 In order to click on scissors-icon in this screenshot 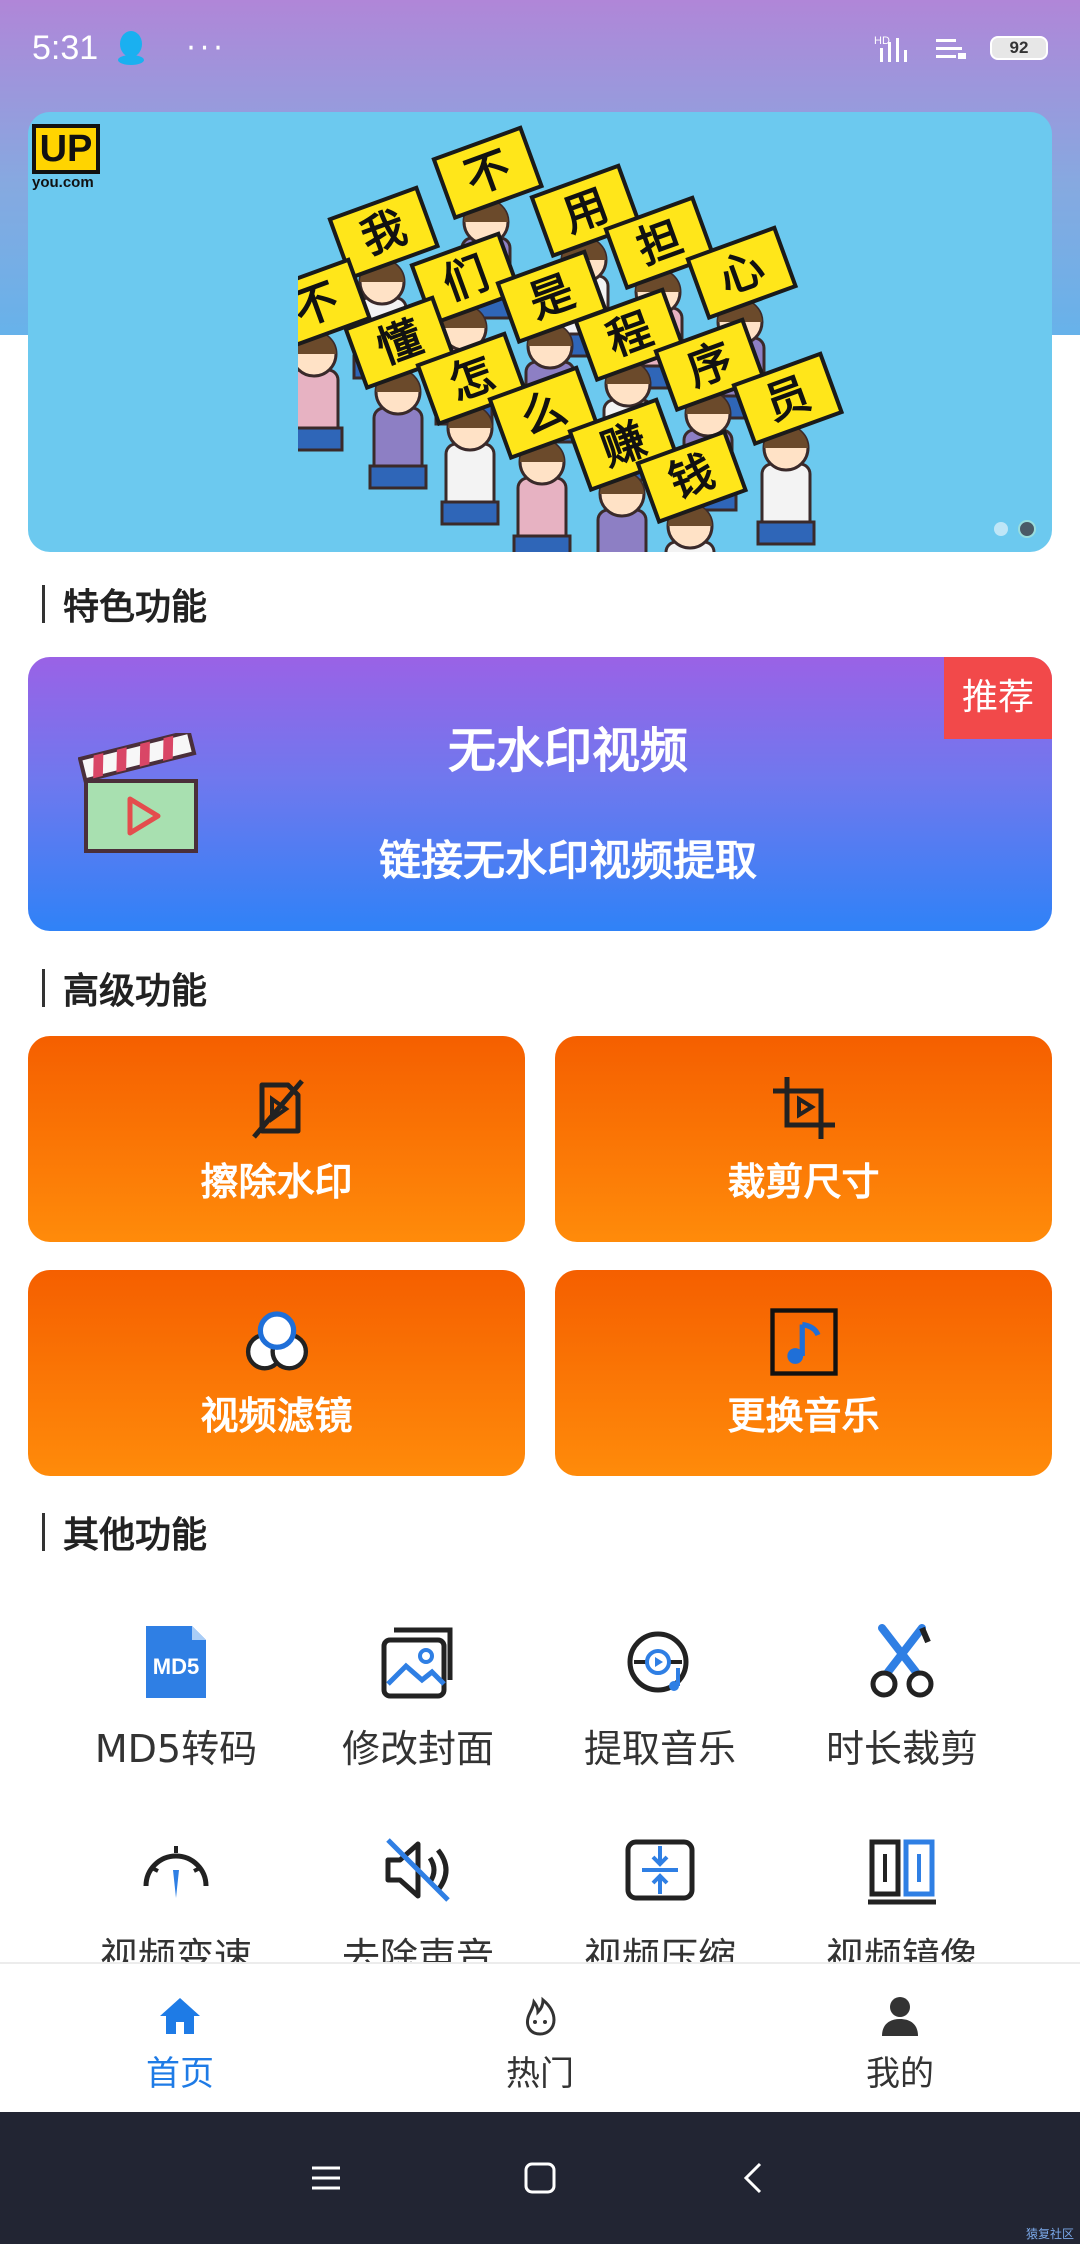, I will do `click(902, 1661)`.